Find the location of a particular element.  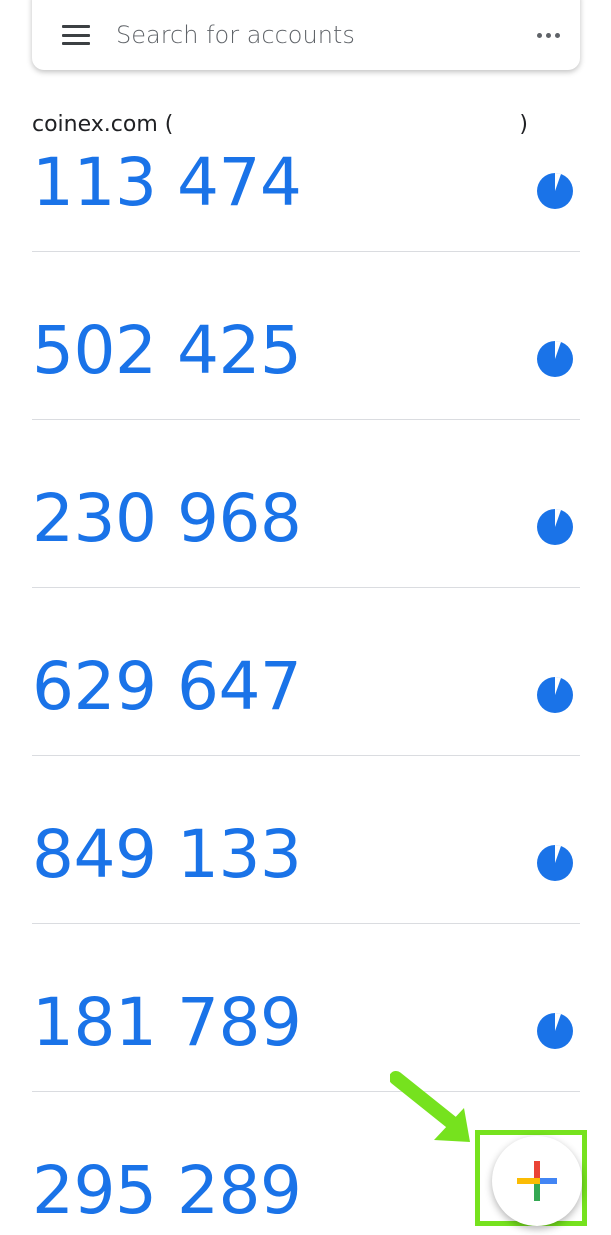

account-name: coinex.com () is located at coordinates (280, 124).